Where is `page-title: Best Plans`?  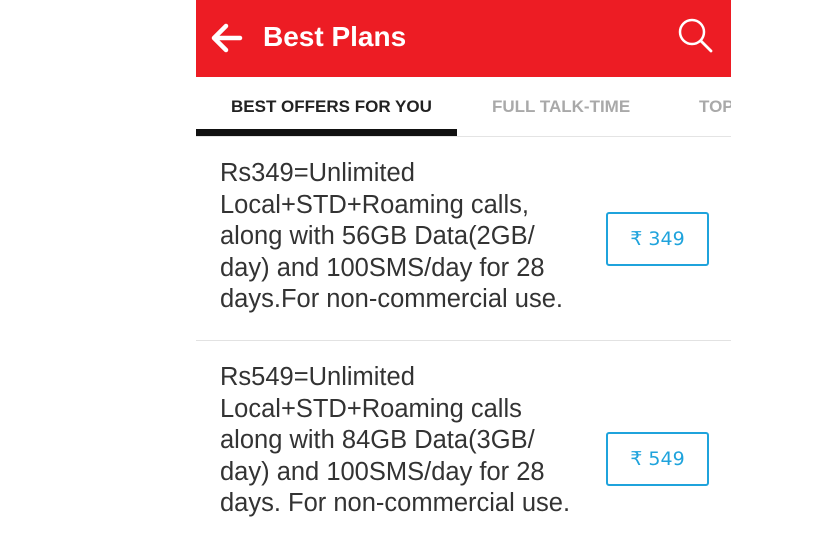
page-title: Best Plans is located at coordinates (335, 36).